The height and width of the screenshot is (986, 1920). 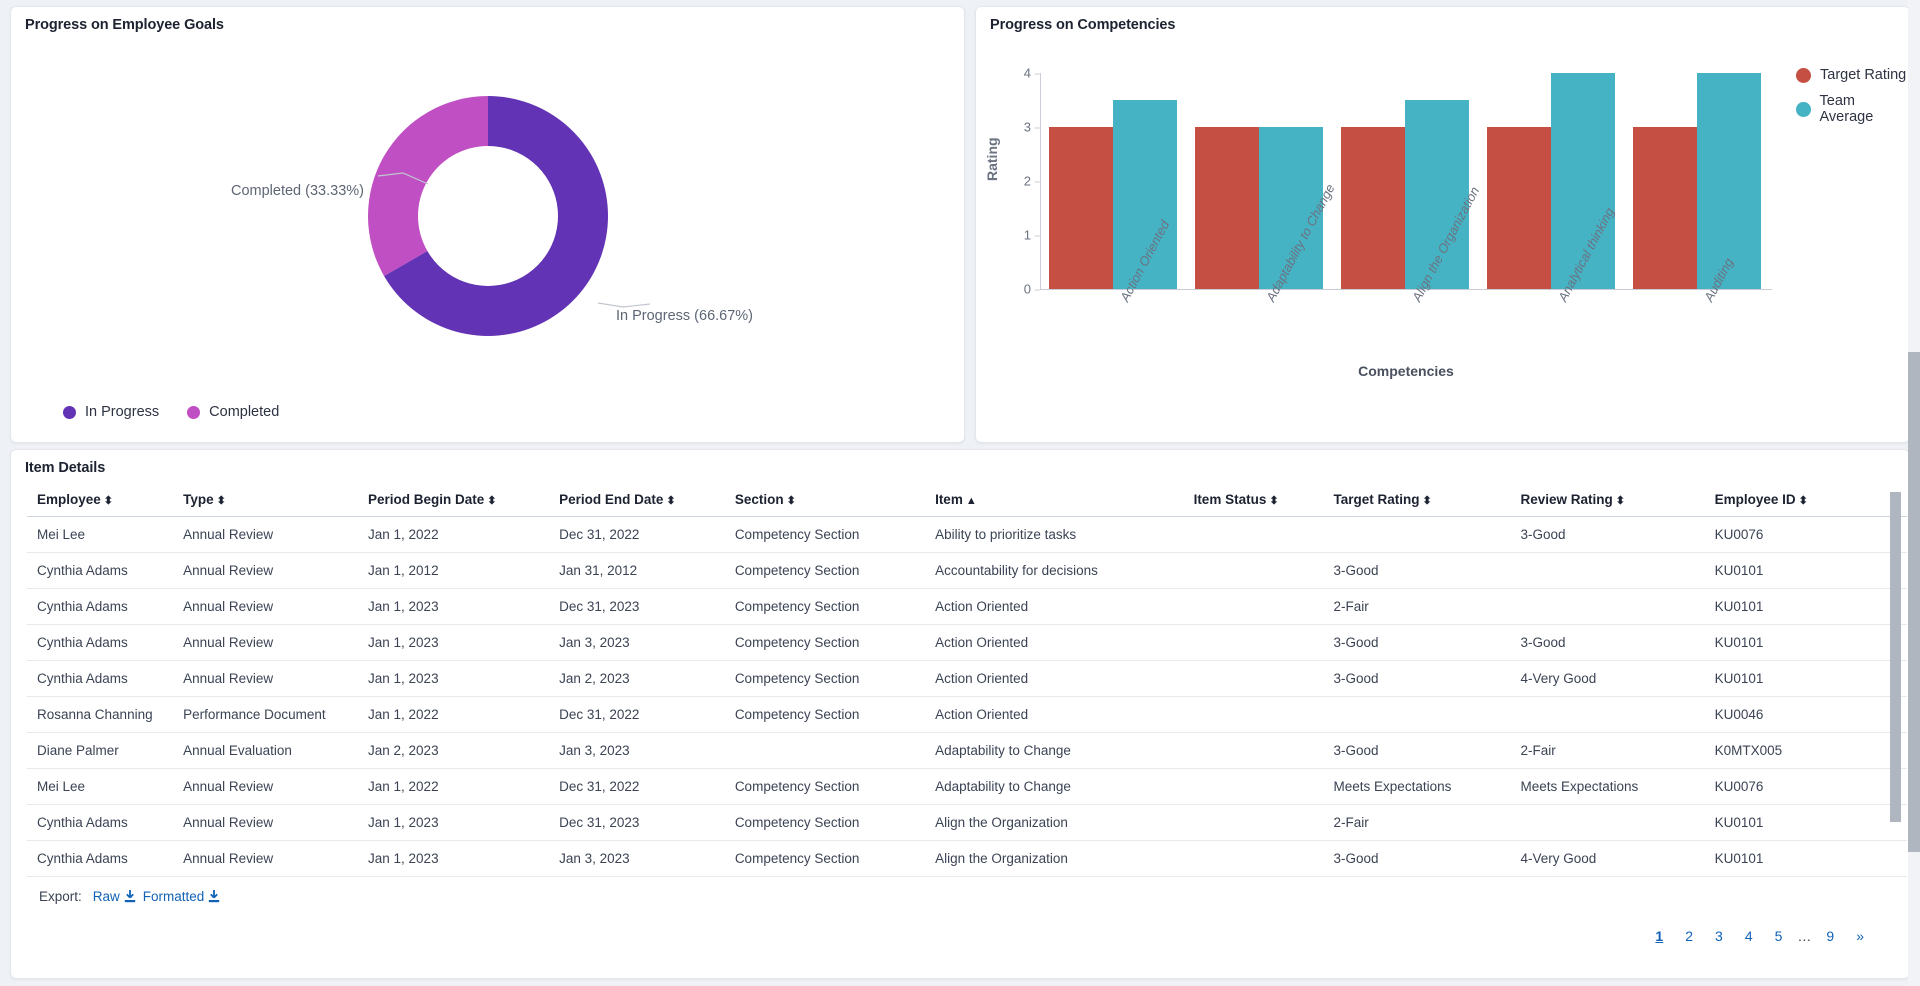 I want to click on bar-chart-x-axis, so click(x=1406, y=289).